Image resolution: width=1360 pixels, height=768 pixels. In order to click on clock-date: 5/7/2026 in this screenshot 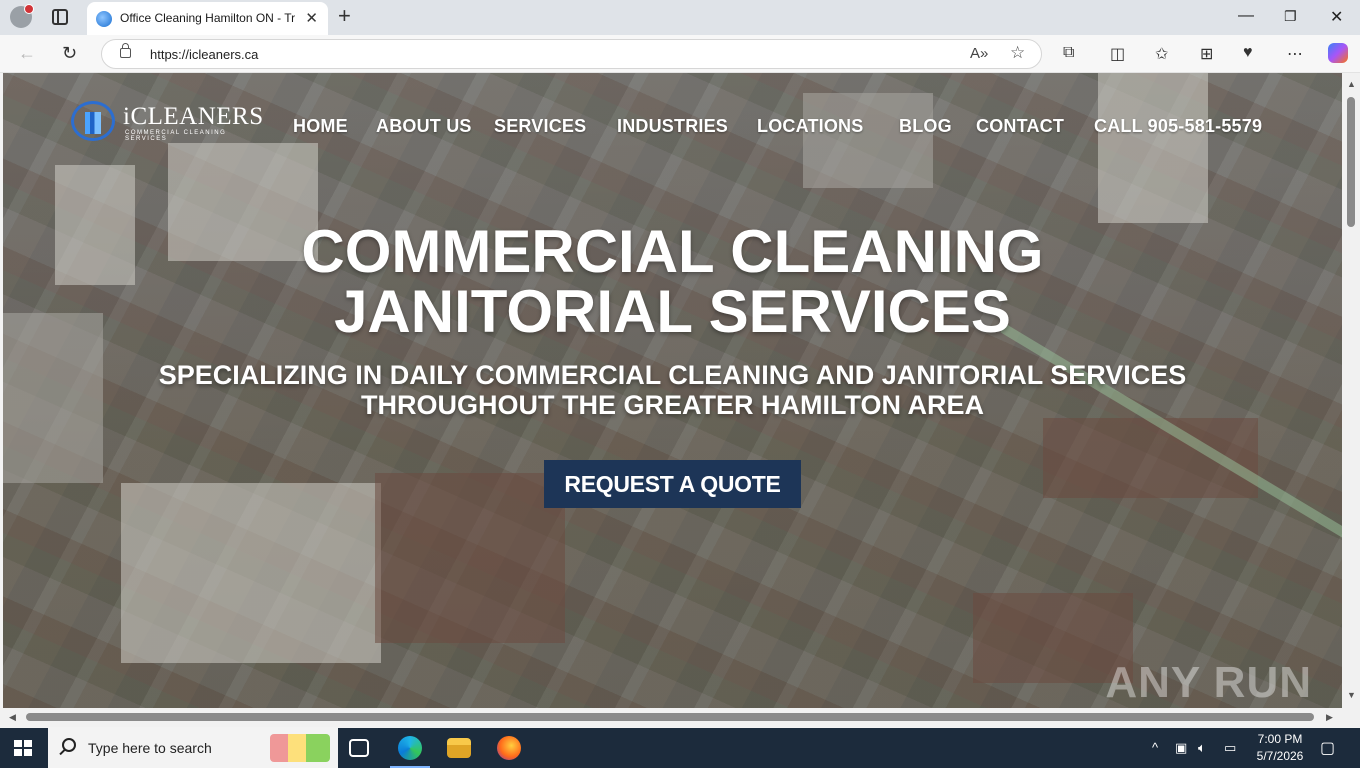, I will do `click(1280, 756)`.